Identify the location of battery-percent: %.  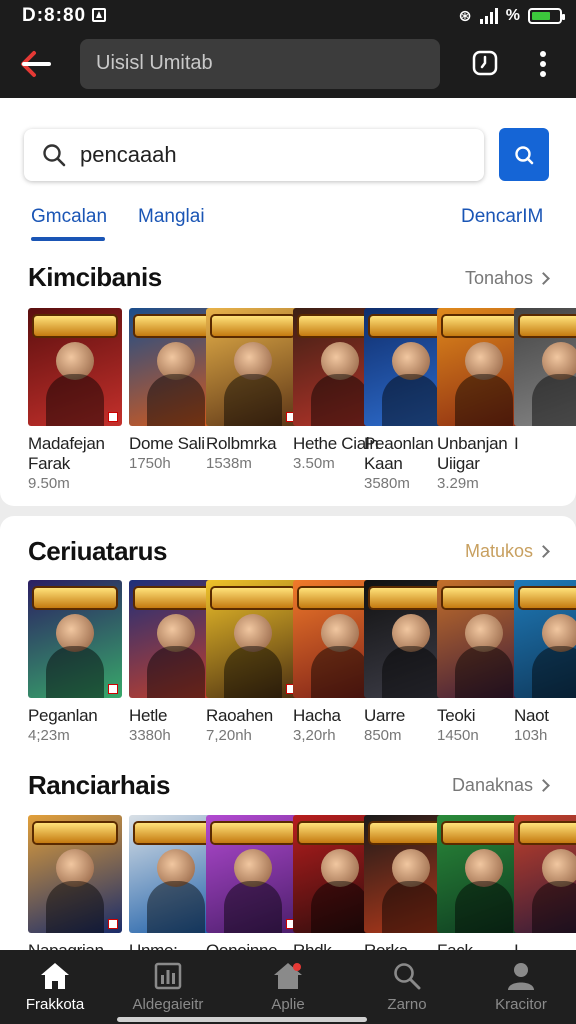
(512, 15).